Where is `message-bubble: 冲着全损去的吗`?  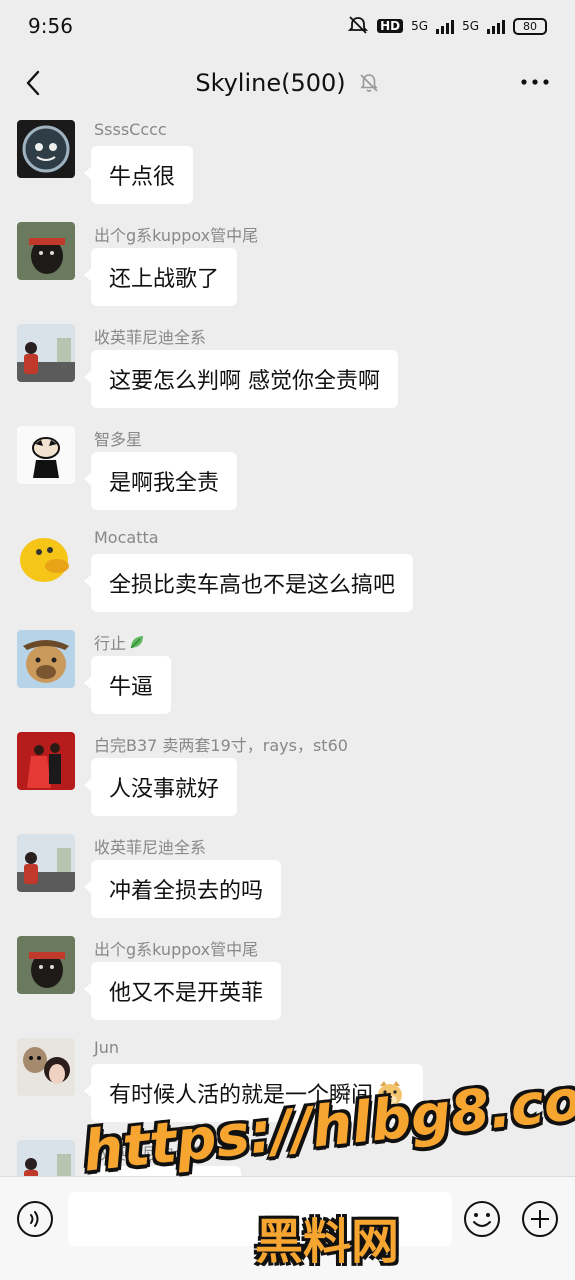
message-bubble: 冲着全损去的吗 is located at coordinates (182, 889).